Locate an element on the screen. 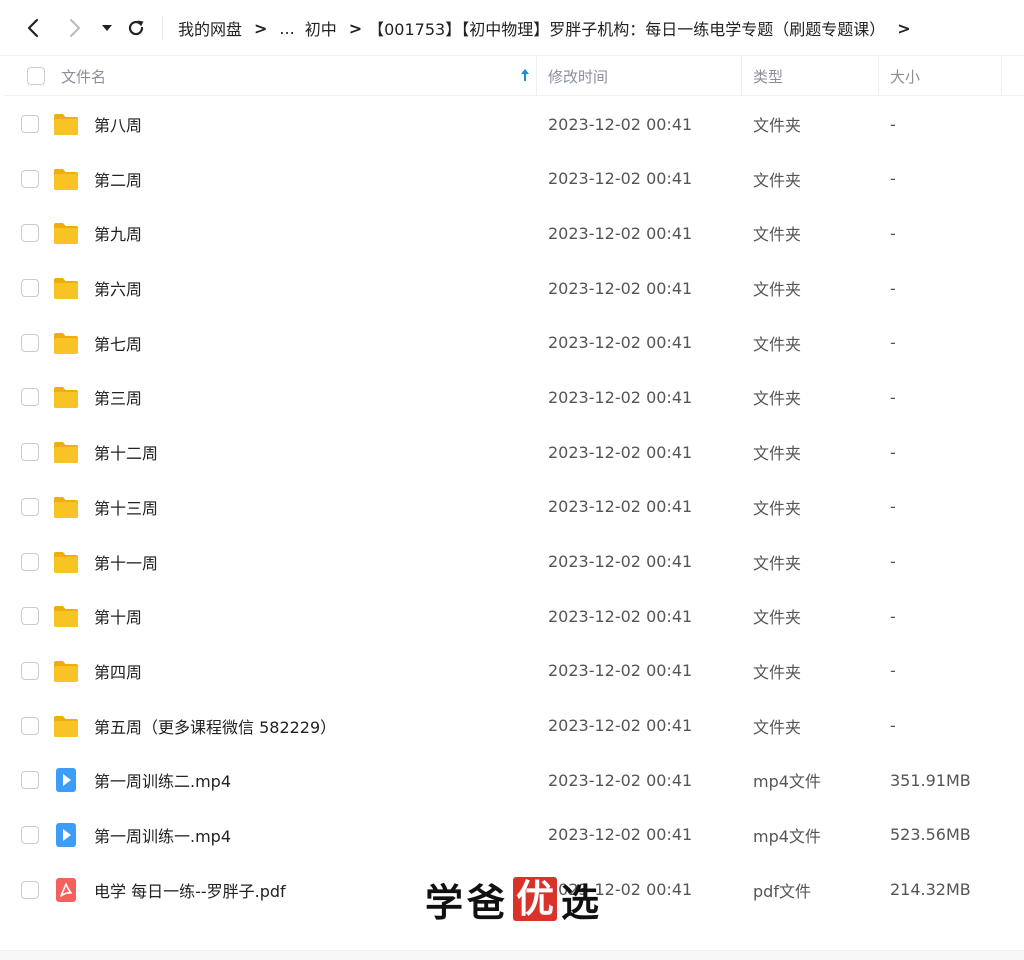 The image size is (1024, 960). back-button is located at coordinates (33, 28).